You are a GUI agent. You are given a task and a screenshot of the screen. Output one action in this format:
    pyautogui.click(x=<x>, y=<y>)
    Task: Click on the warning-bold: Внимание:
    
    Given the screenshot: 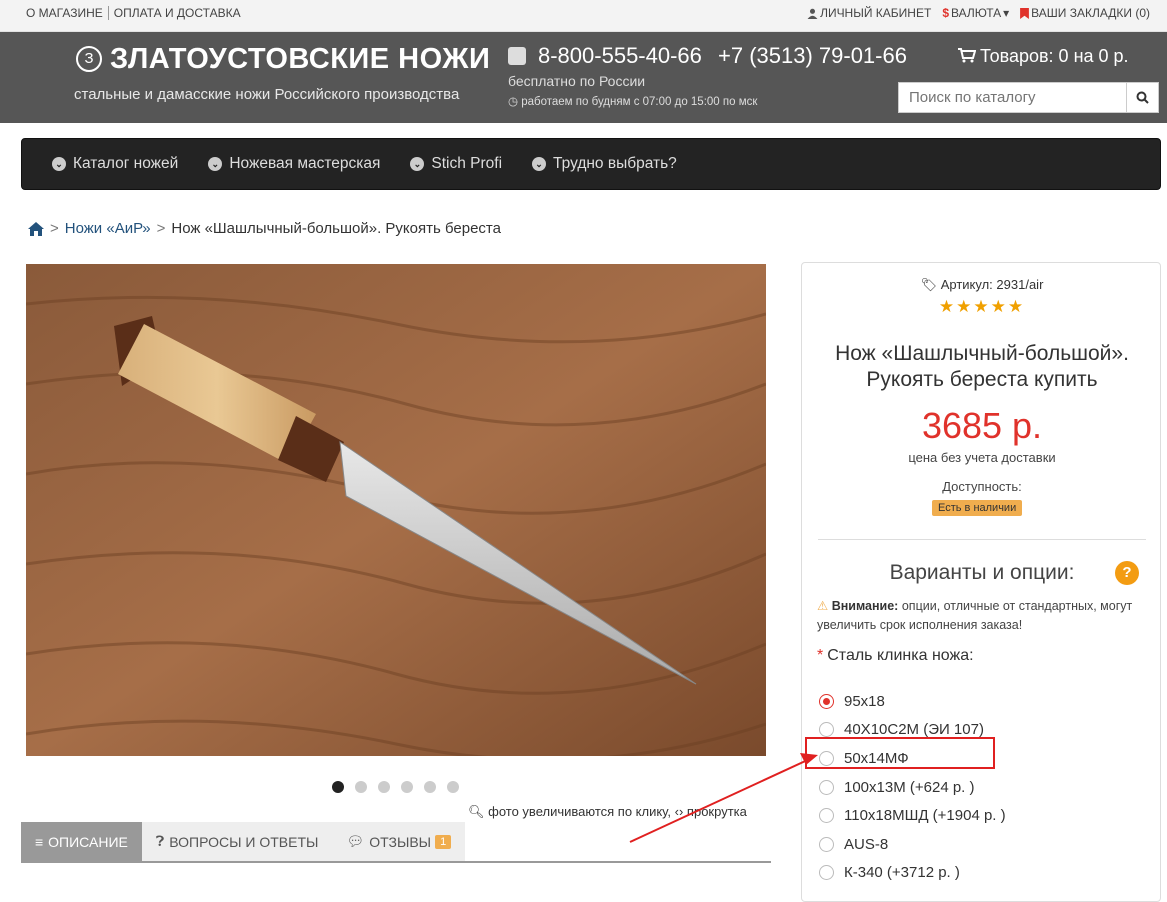 What is the action you would take?
    pyautogui.click(x=865, y=606)
    